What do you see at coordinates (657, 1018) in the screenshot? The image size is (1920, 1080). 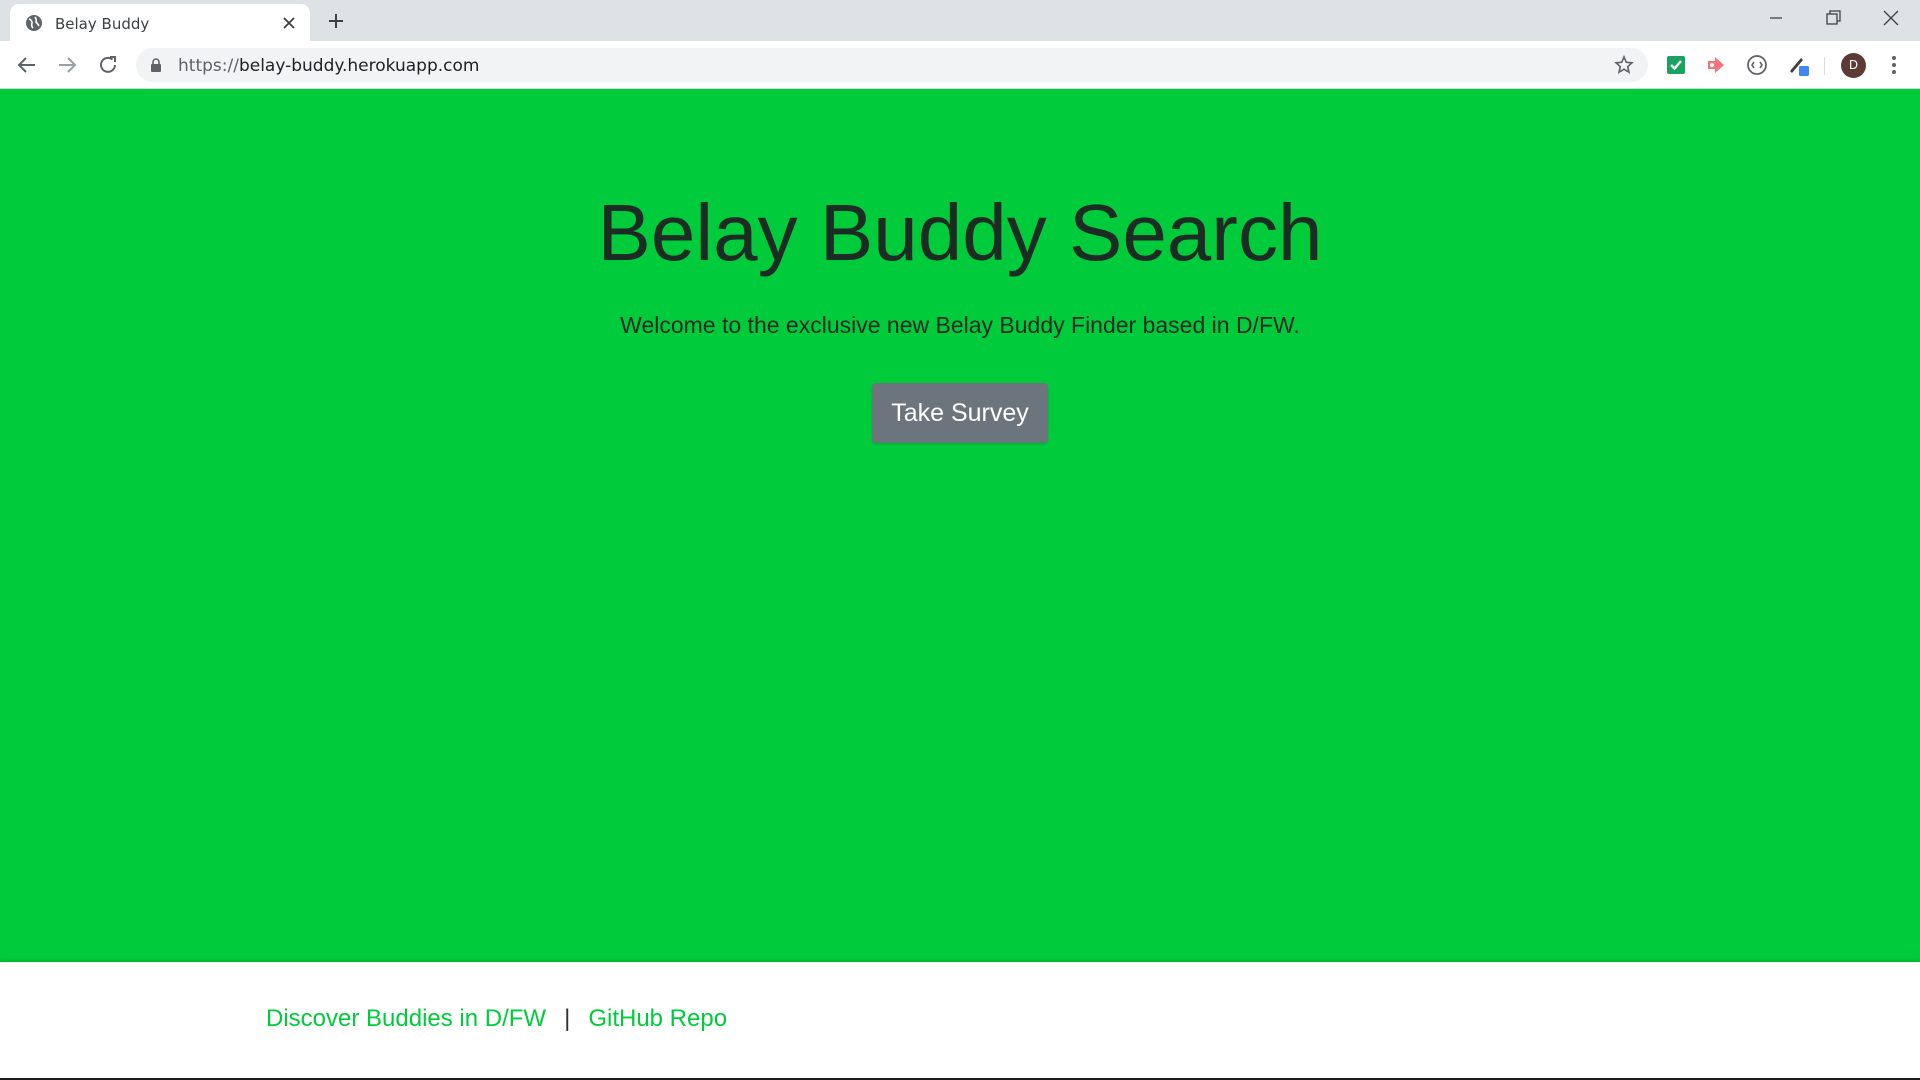 I see `github-repo-link: GitHub Repo` at bounding box center [657, 1018].